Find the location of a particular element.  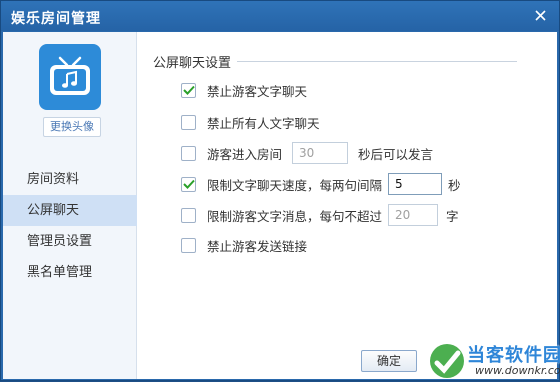

sidebar-item-blacklist: 黑名单管理 is located at coordinates (70, 272).